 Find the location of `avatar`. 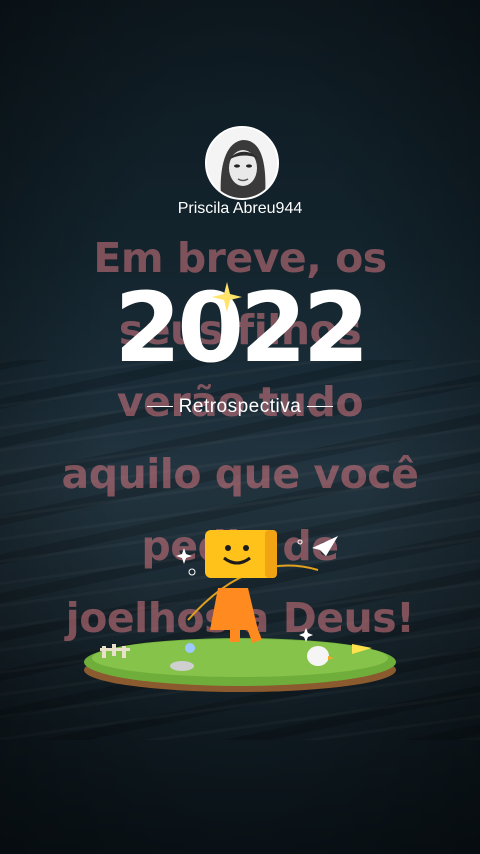

avatar is located at coordinates (242, 163).